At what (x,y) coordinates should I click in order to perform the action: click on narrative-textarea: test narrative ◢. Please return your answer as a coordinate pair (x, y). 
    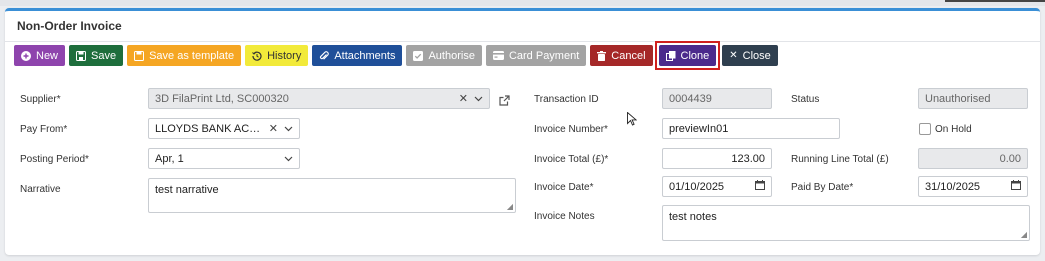
    Looking at the image, I should click on (332, 195).